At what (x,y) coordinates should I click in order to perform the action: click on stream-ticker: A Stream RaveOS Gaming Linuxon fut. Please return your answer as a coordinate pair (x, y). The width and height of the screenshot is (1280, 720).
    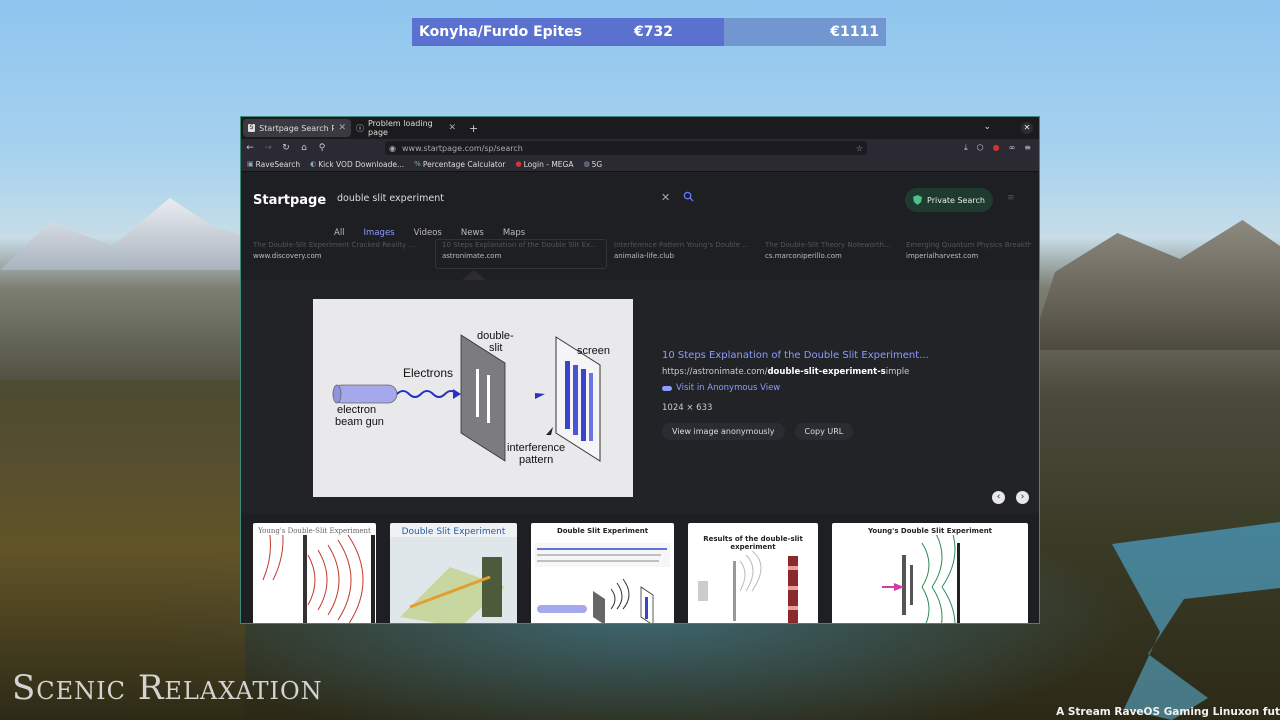
    Looking at the image, I should click on (1168, 712).